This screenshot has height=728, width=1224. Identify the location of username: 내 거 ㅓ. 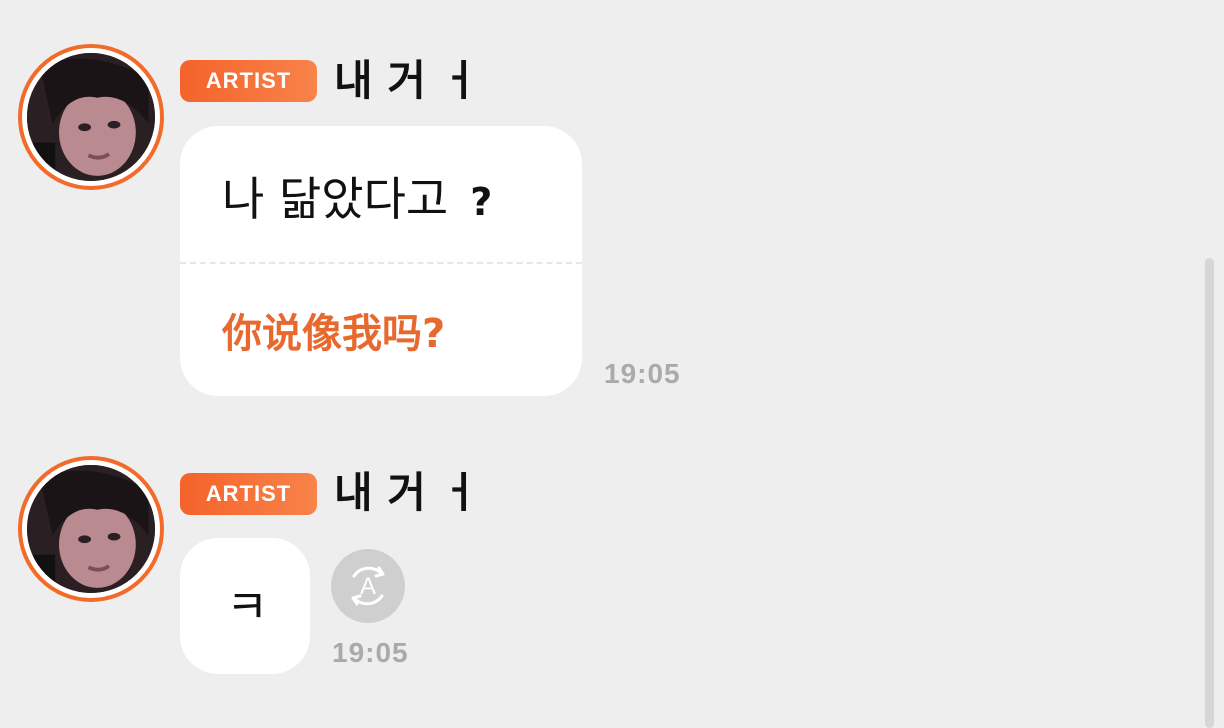
(406, 493).